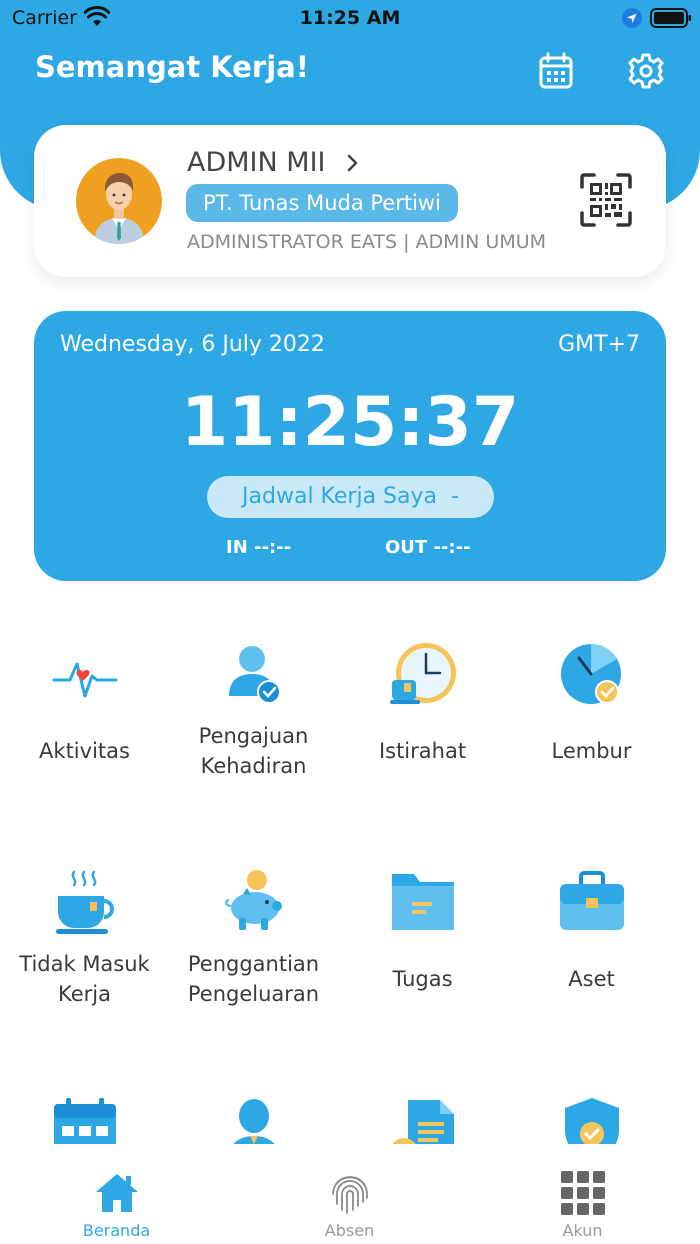 Image resolution: width=700 pixels, height=1244 pixels. What do you see at coordinates (119, 201) in the screenshot?
I see `avatar` at bounding box center [119, 201].